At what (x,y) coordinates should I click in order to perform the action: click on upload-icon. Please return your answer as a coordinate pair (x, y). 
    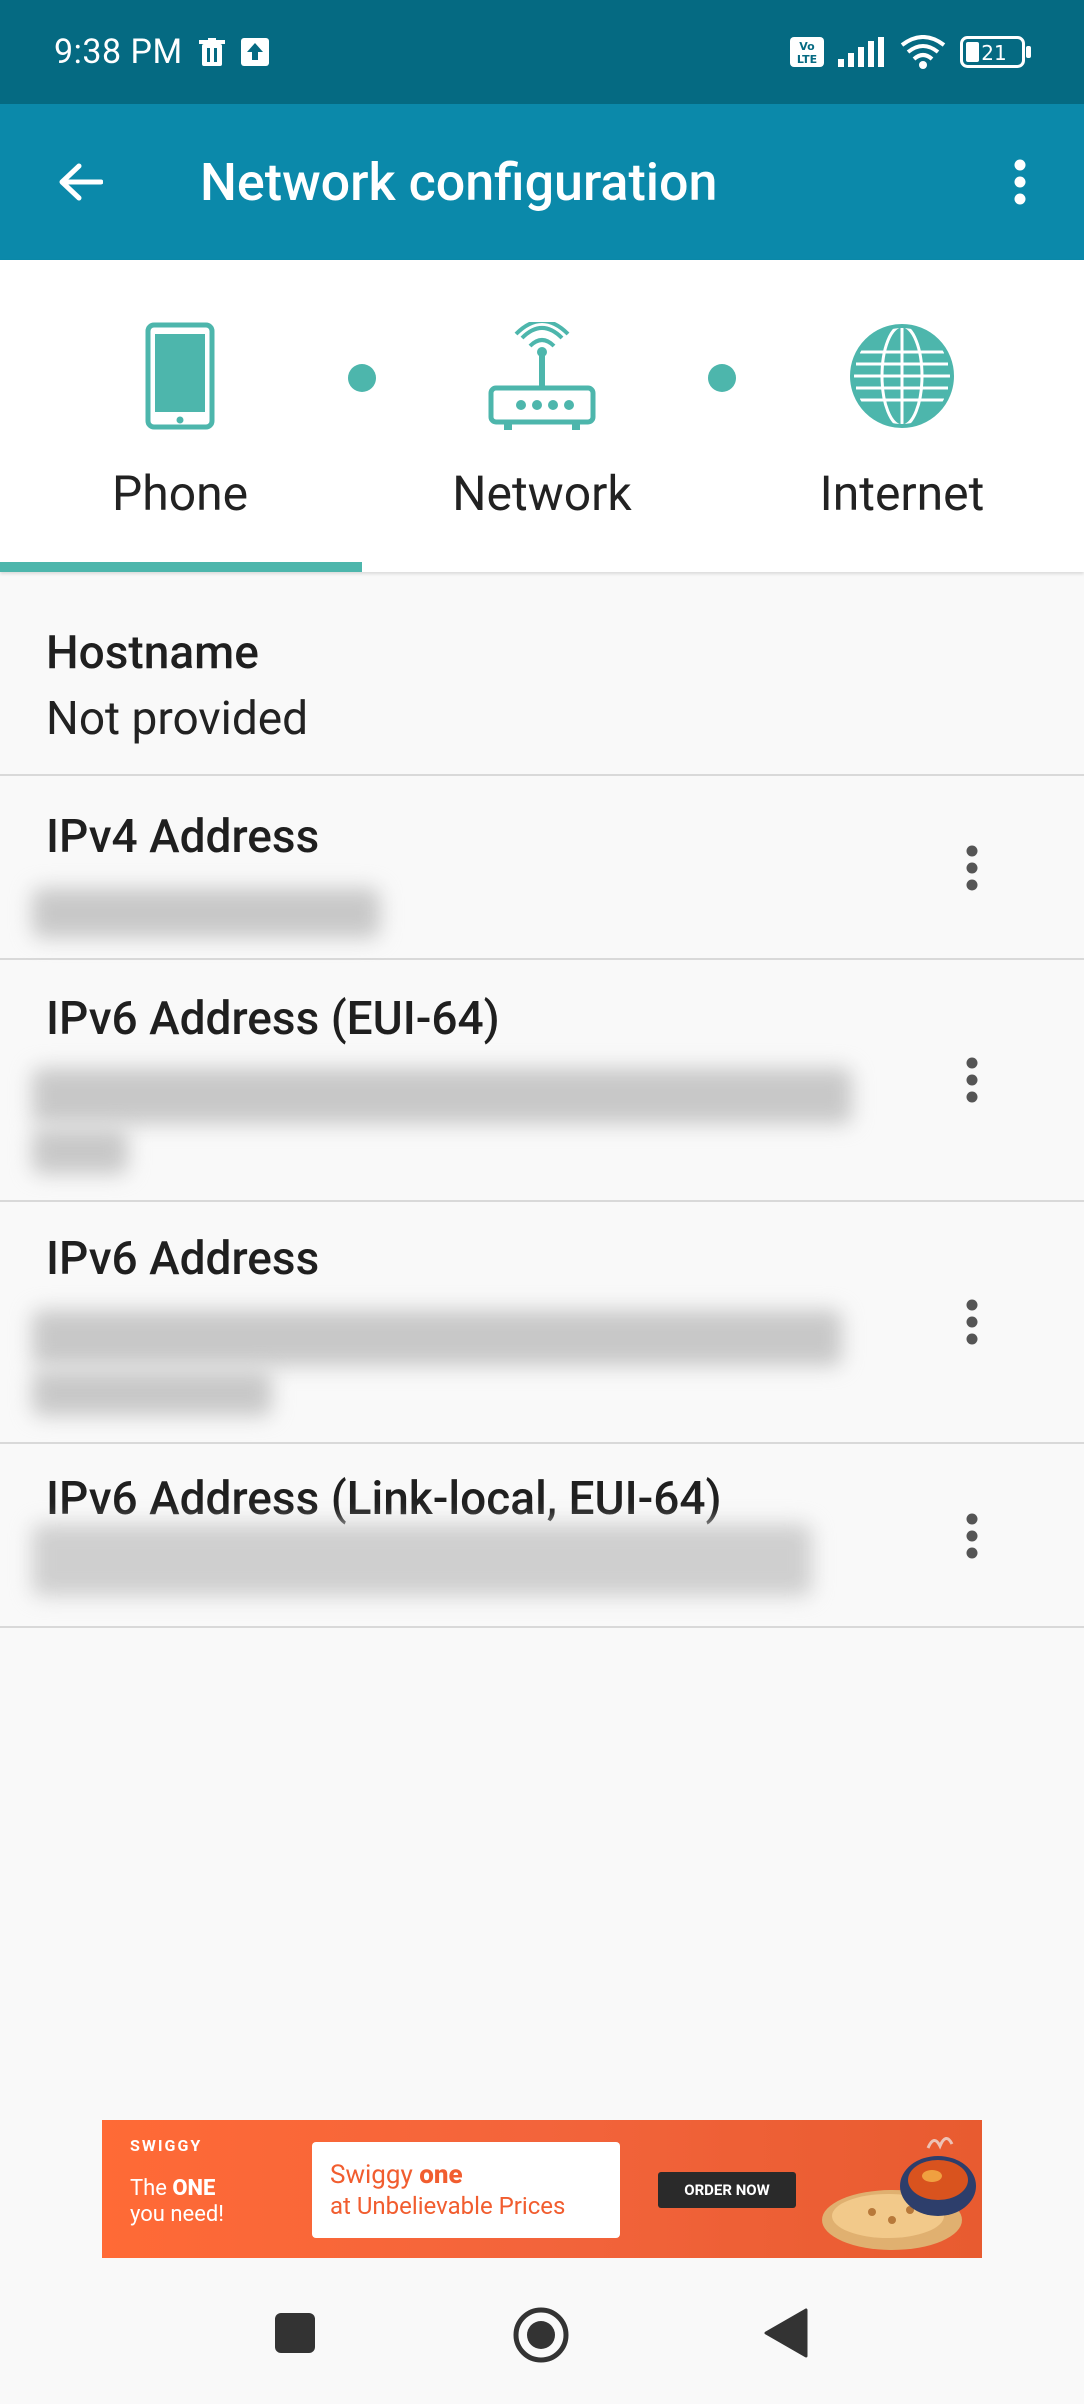
    Looking at the image, I should click on (254, 52).